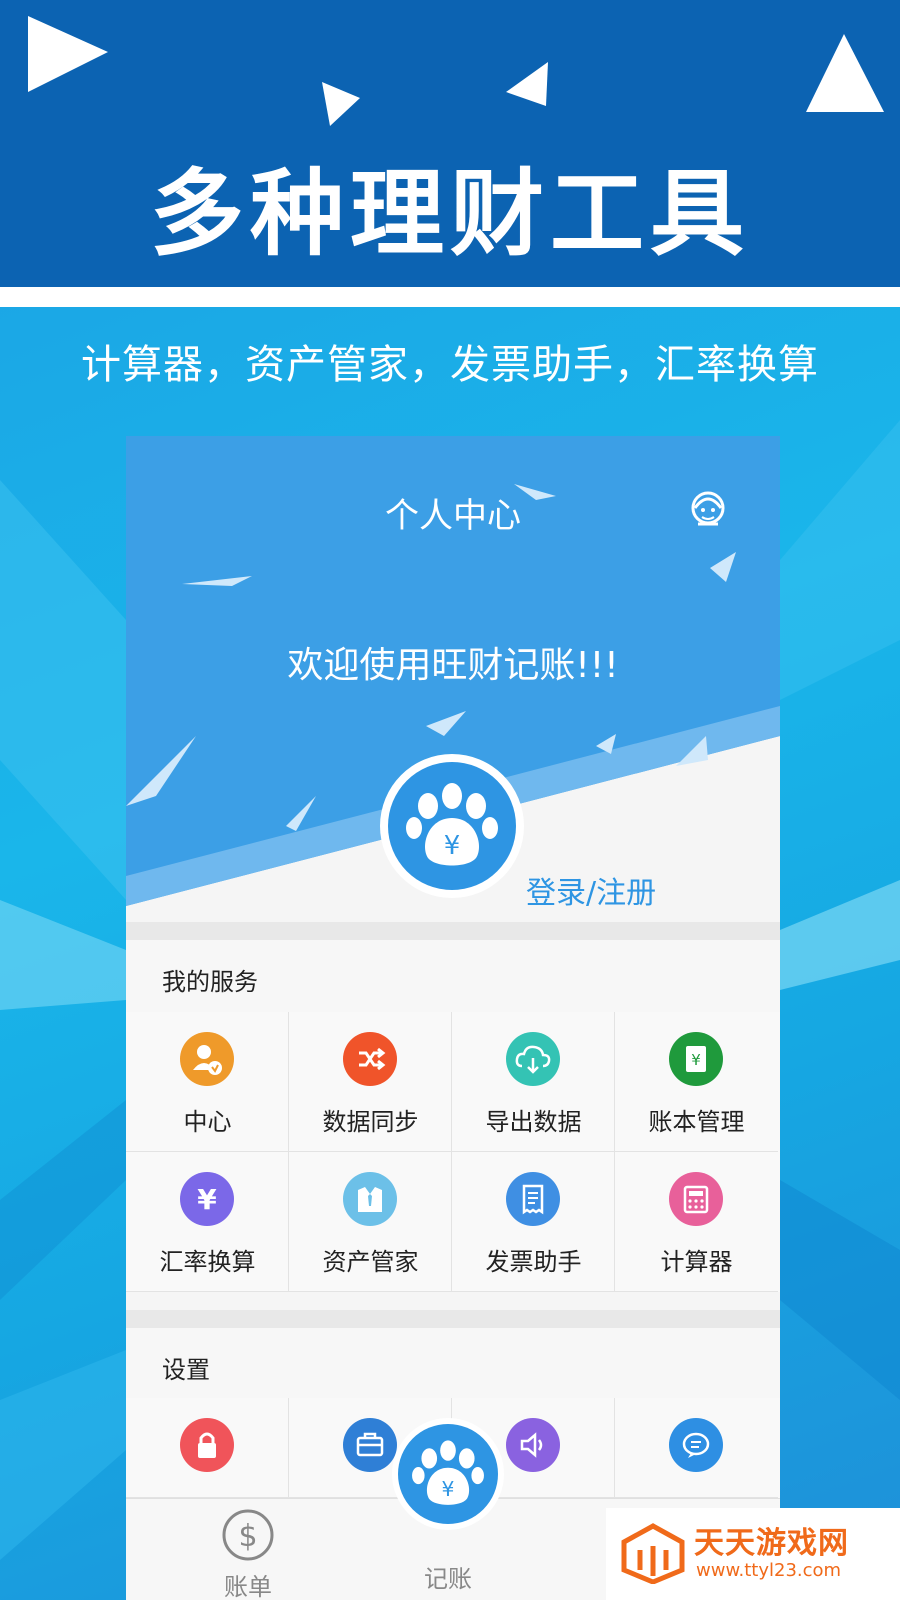 Image resolution: width=900 pixels, height=1600 pixels. Describe the element at coordinates (708, 510) in the screenshot. I see `customer-service-icon` at that location.